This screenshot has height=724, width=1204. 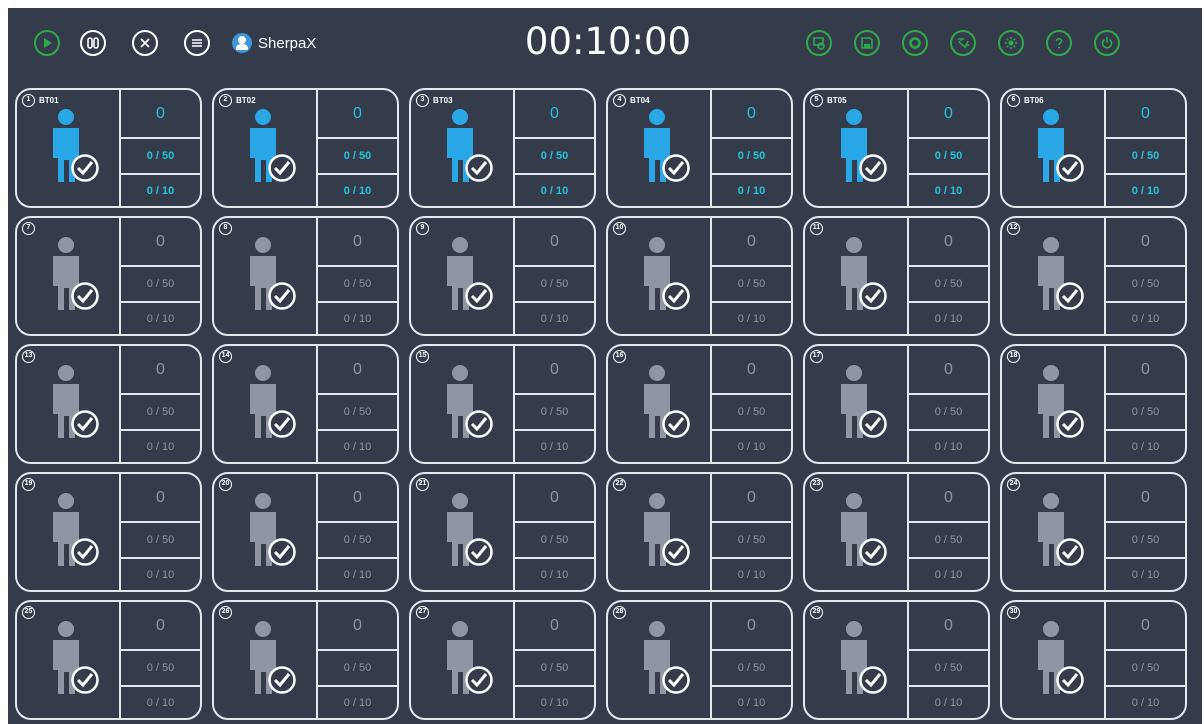 I want to click on save-icon, so click(x=867, y=43).